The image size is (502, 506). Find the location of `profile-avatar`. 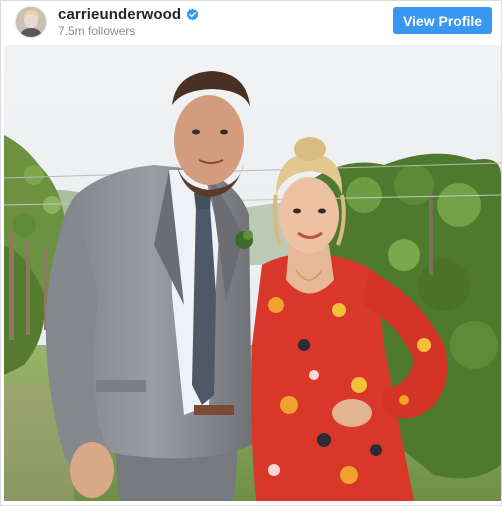

profile-avatar is located at coordinates (31, 22).